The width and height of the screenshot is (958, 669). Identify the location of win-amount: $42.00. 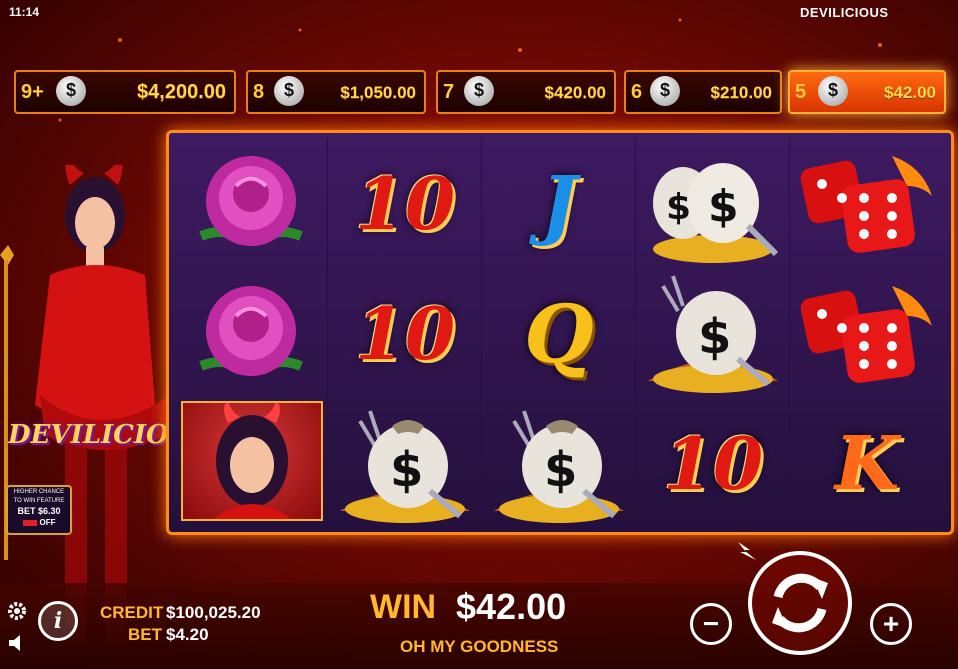
(511, 606).